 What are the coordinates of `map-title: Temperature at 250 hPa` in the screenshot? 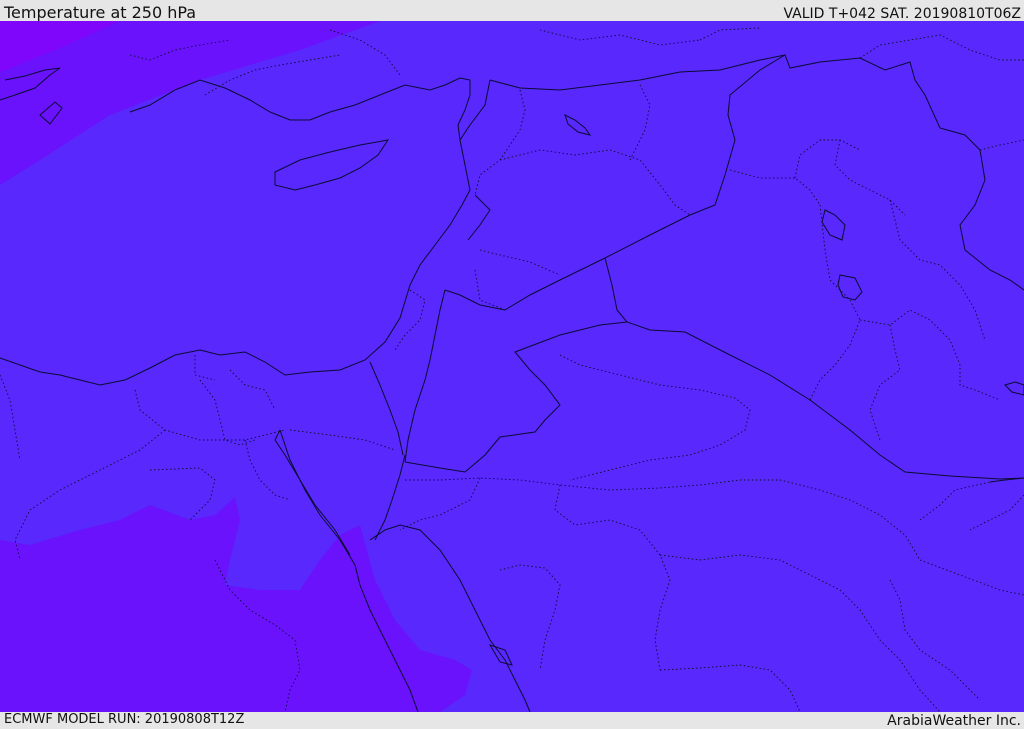 It's located at (100, 12).